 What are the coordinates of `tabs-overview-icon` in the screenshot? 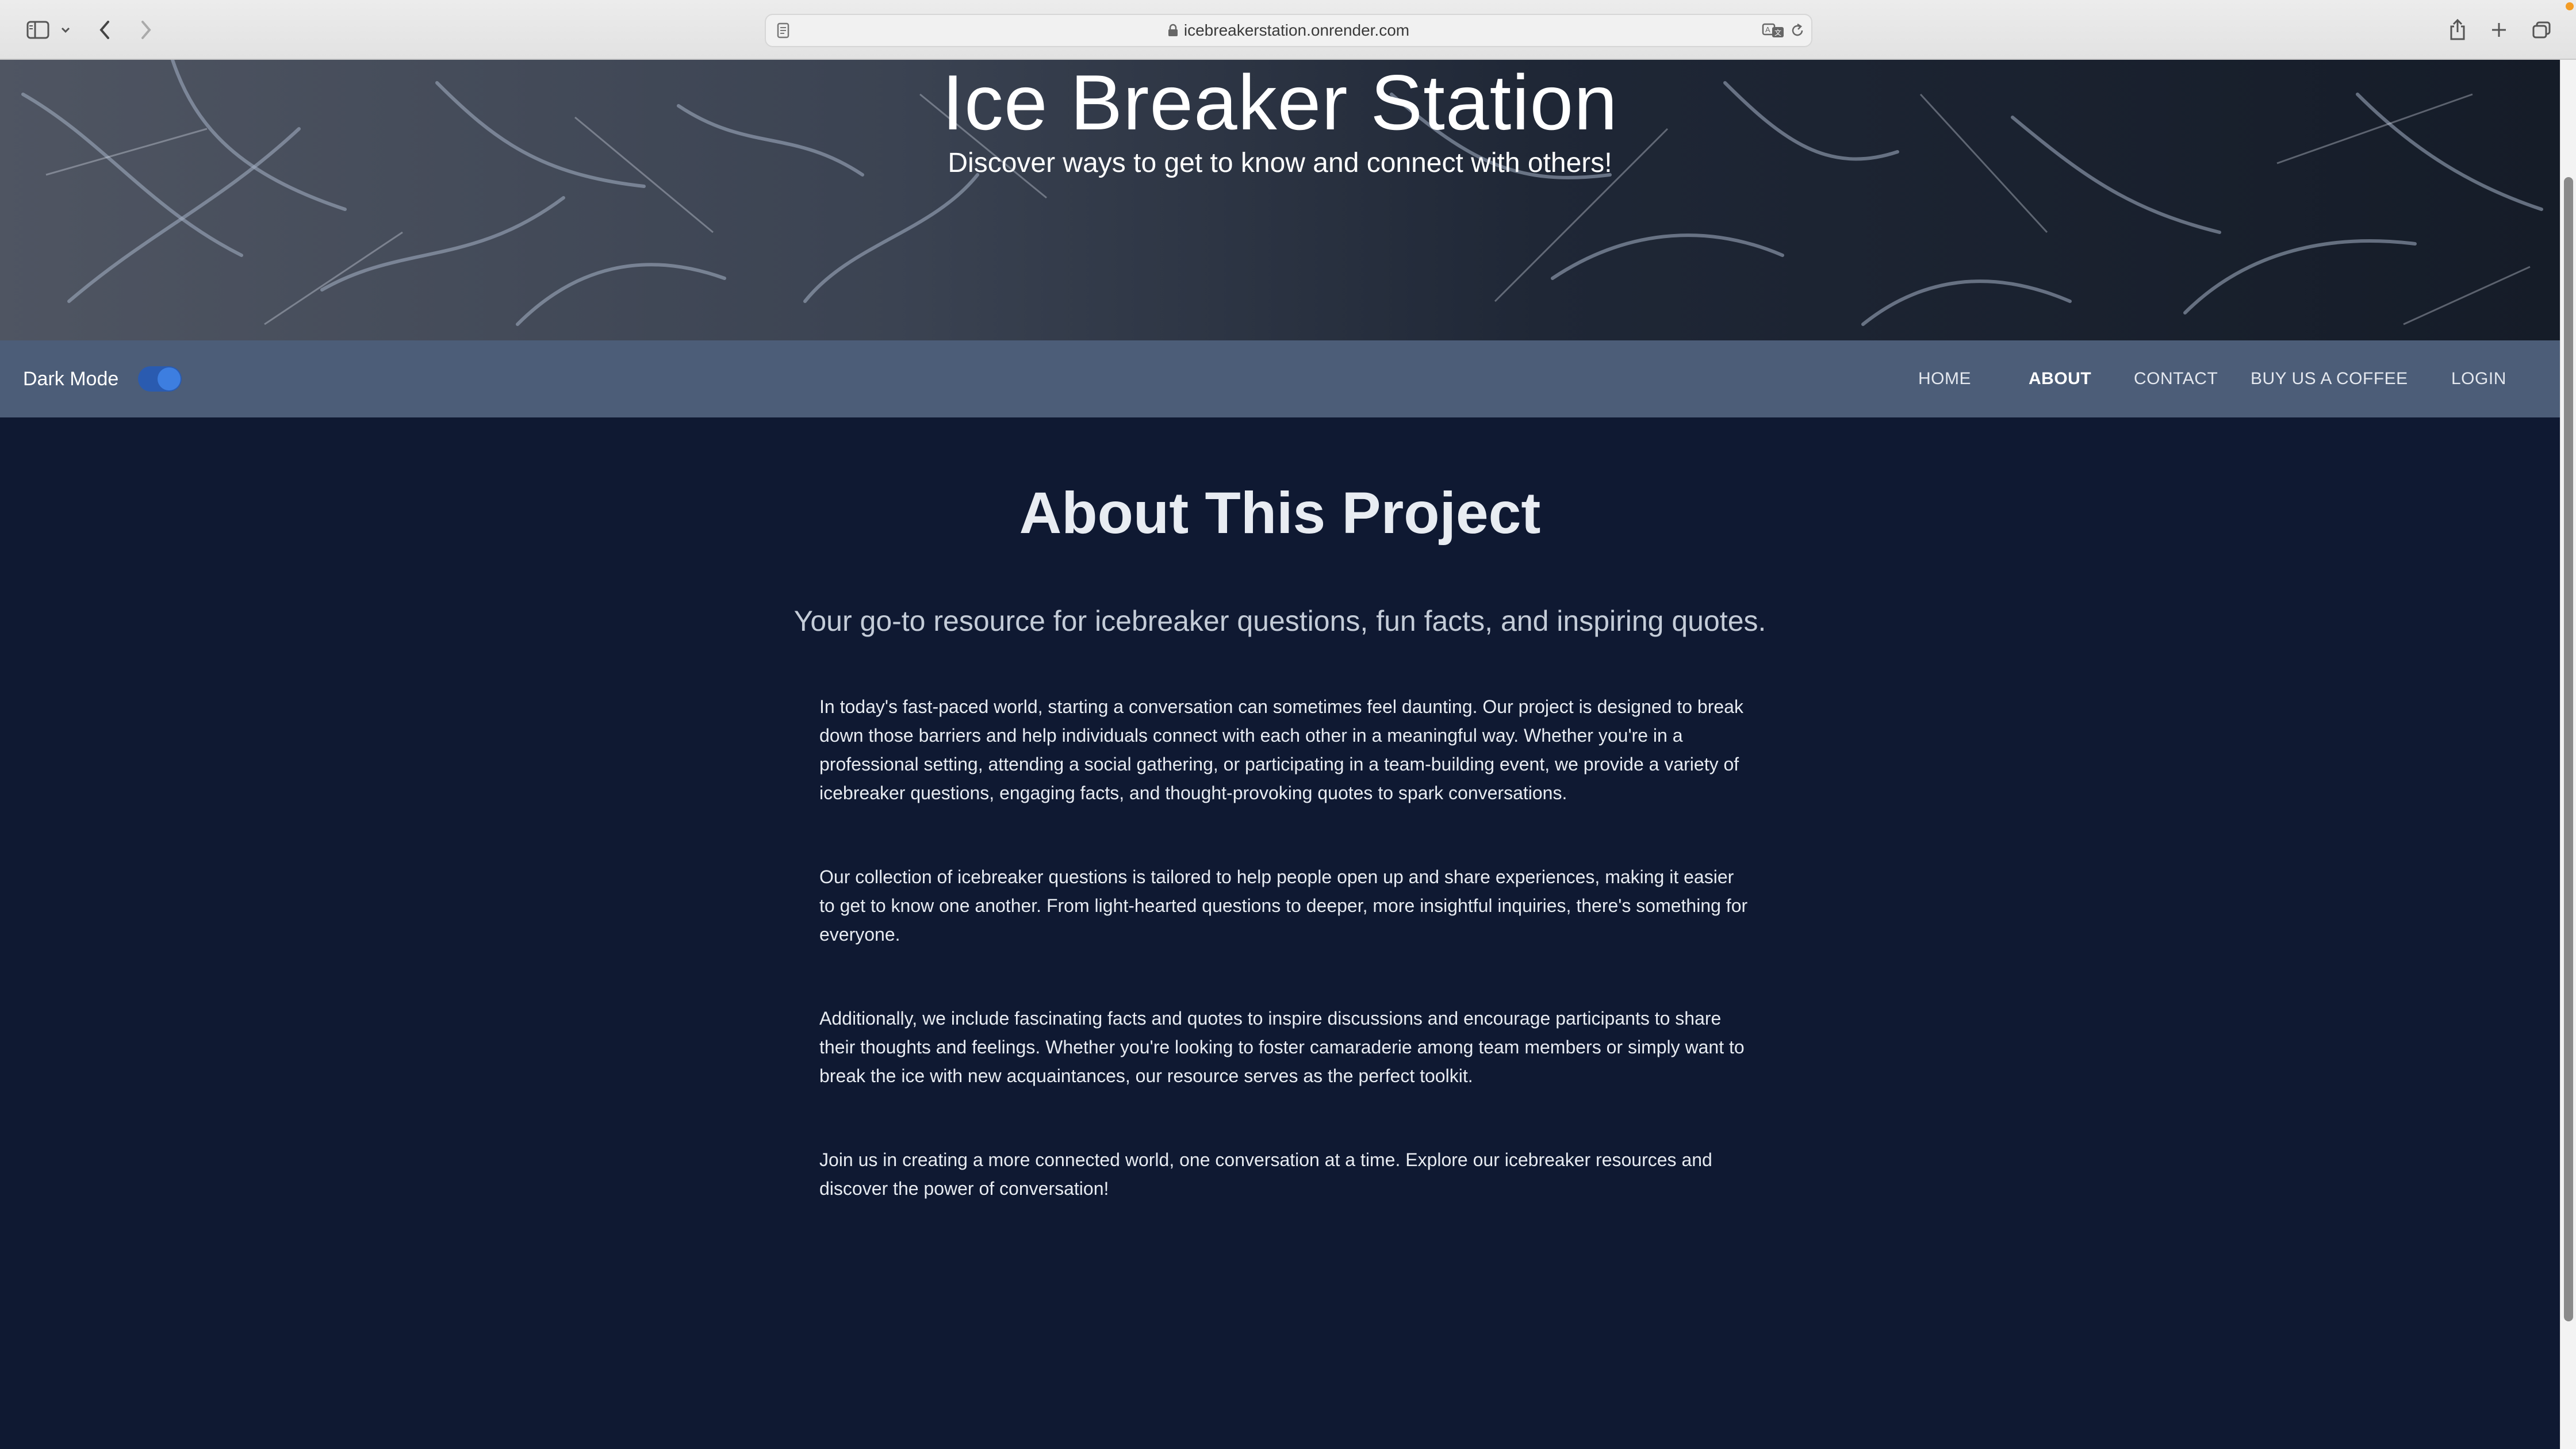 It's located at (2541, 30).